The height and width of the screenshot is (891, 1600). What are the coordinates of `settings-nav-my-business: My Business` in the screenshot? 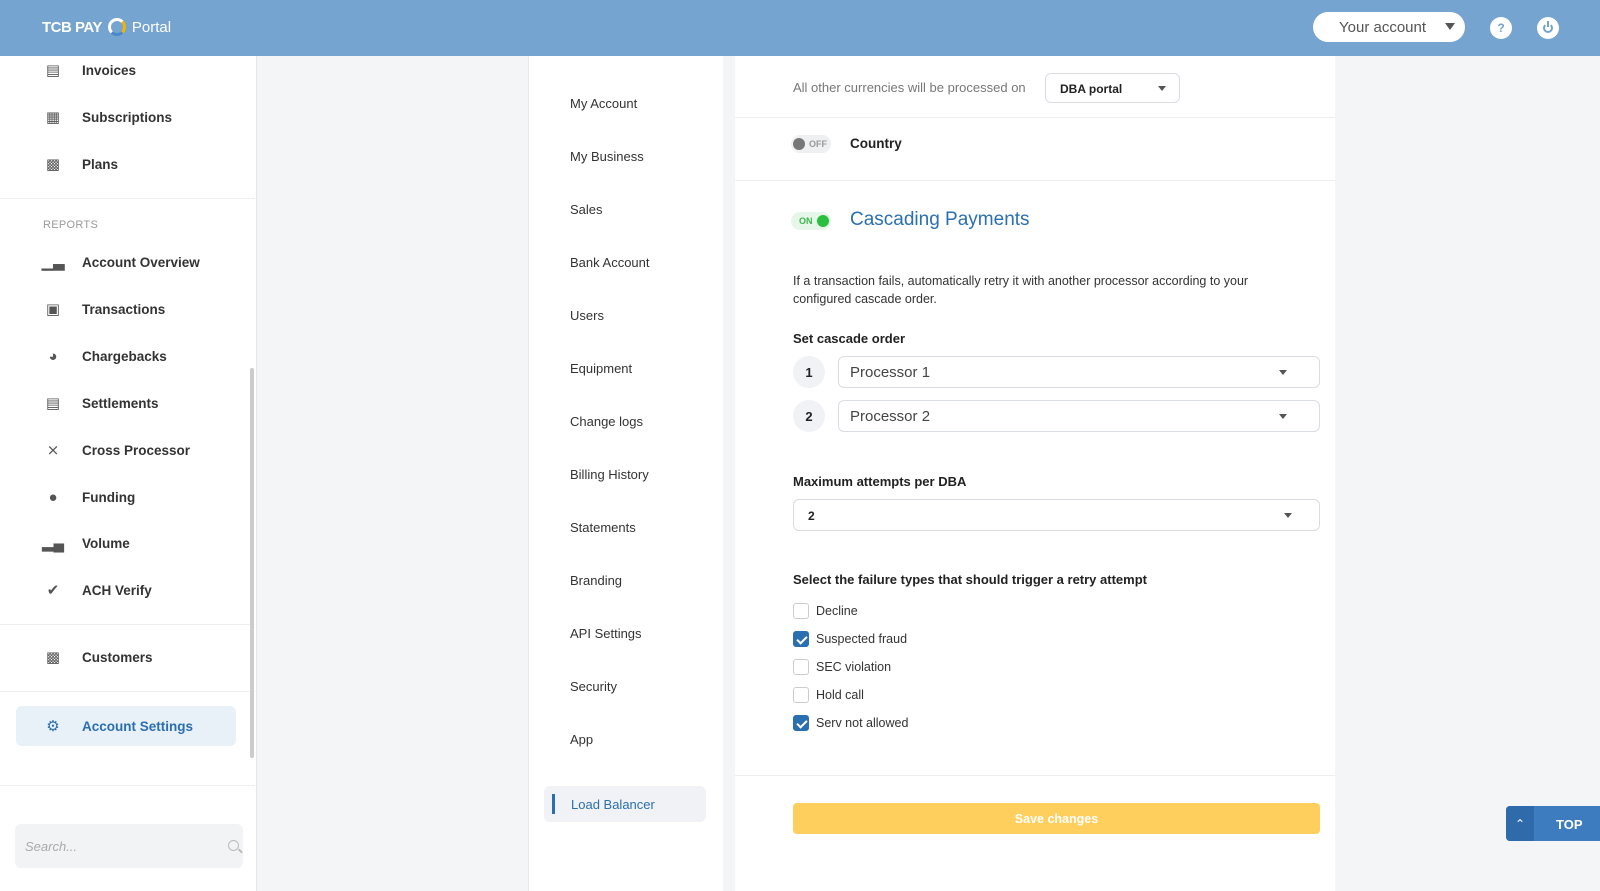 It's located at (607, 156).